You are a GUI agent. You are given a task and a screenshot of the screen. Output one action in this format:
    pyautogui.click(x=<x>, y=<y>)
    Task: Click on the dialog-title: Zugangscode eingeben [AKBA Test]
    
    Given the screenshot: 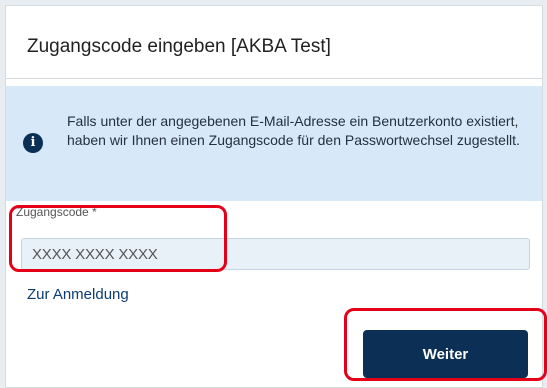 What is the action you would take?
    pyautogui.click(x=179, y=46)
    